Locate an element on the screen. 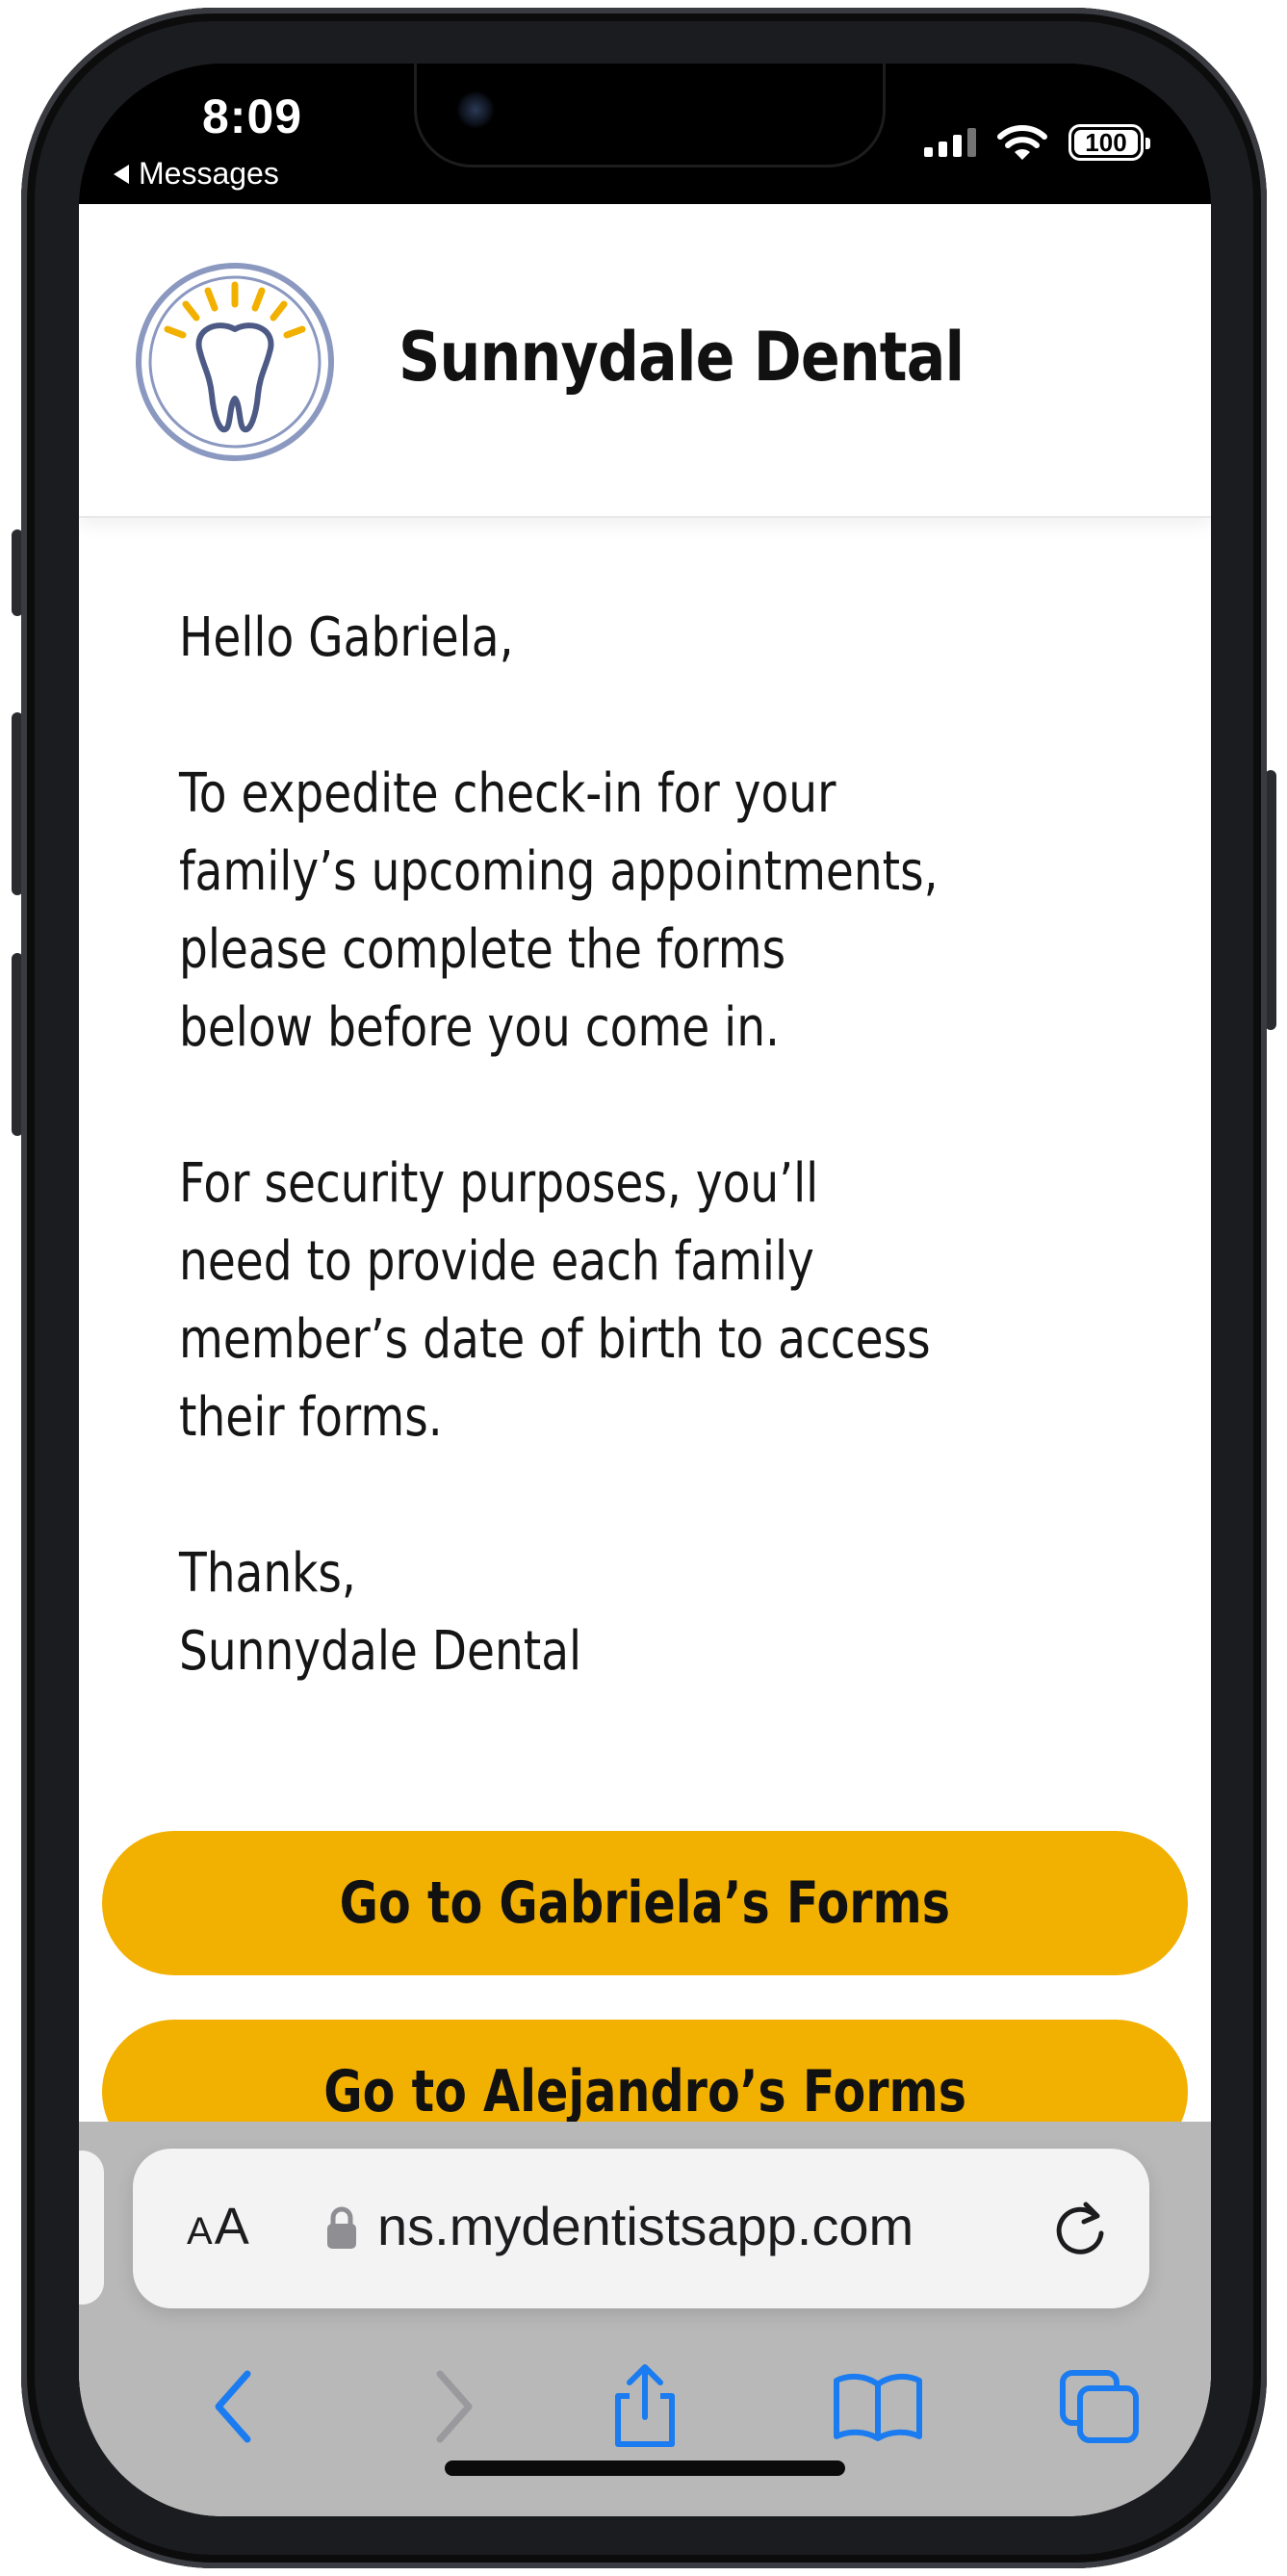  signoff-block: Thanks, Sunnydale Dental is located at coordinates (575, 1612).